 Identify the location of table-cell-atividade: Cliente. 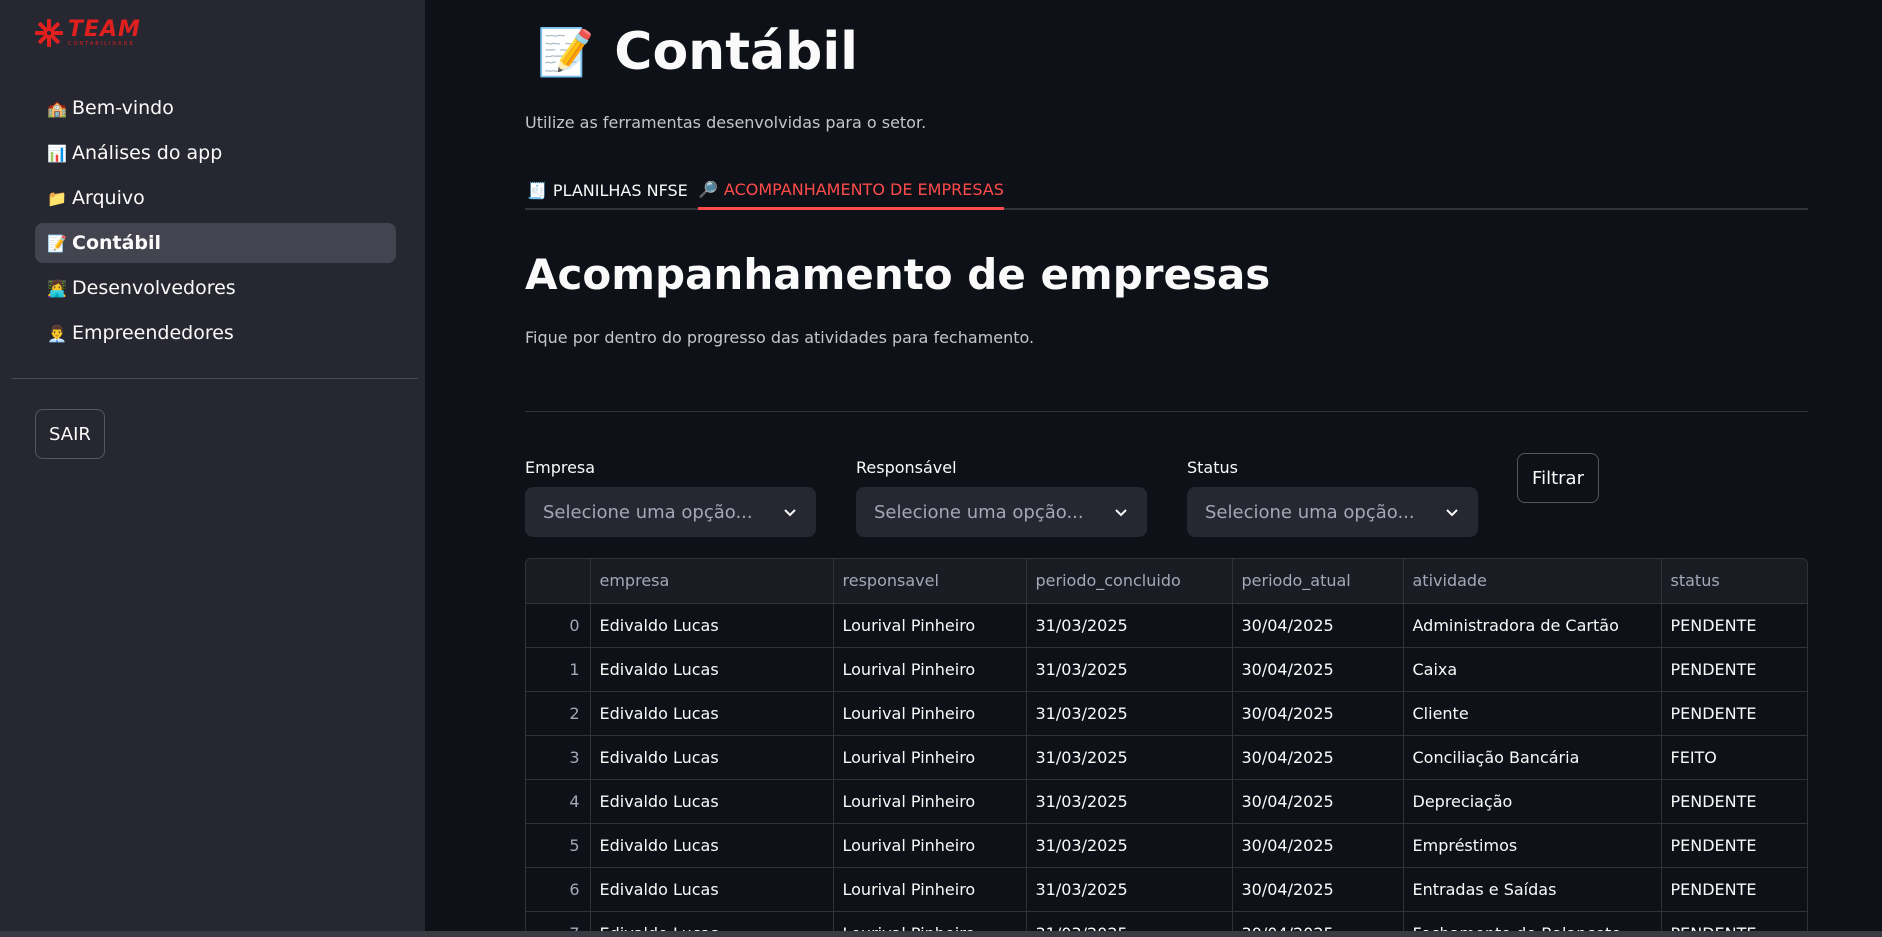
(1532, 713).